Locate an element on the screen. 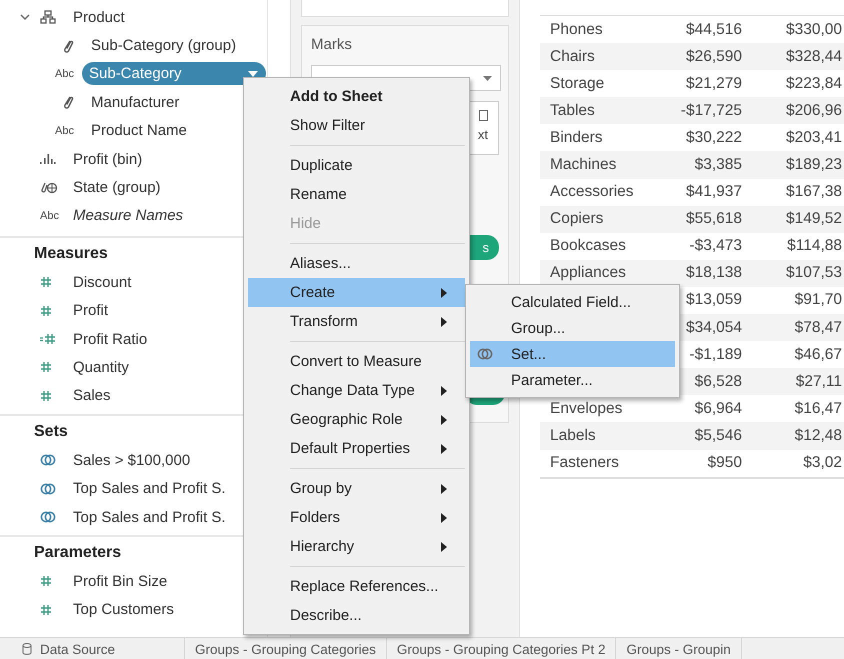 Image resolution: width=844 pixels, height=659 pixels. table-cell-text: $16,47 is located at coordinates (818, 409).